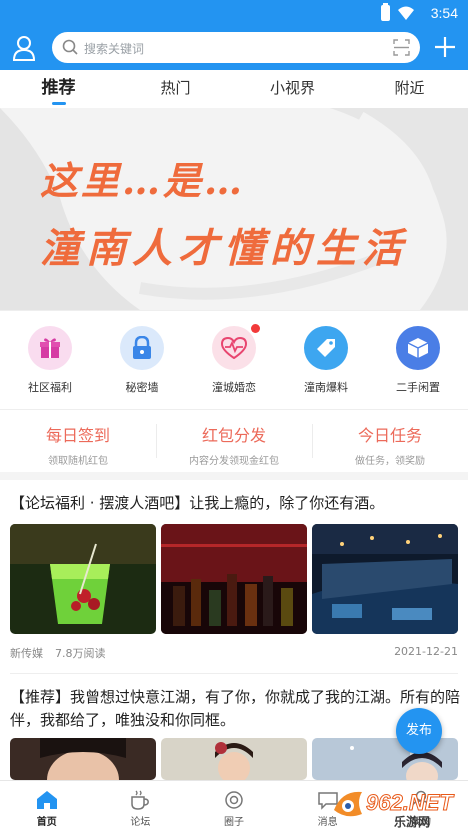  What do you see at coordinates (80, 653) in the screenshot?
I see `post-views: 7.8万阅读` at bounding box center [80, 653].